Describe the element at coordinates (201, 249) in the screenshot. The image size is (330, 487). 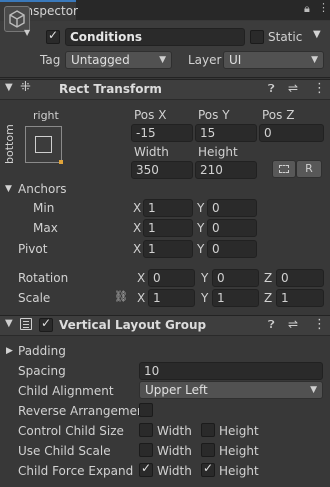
I see `pivot-y-label: Y` at that location.